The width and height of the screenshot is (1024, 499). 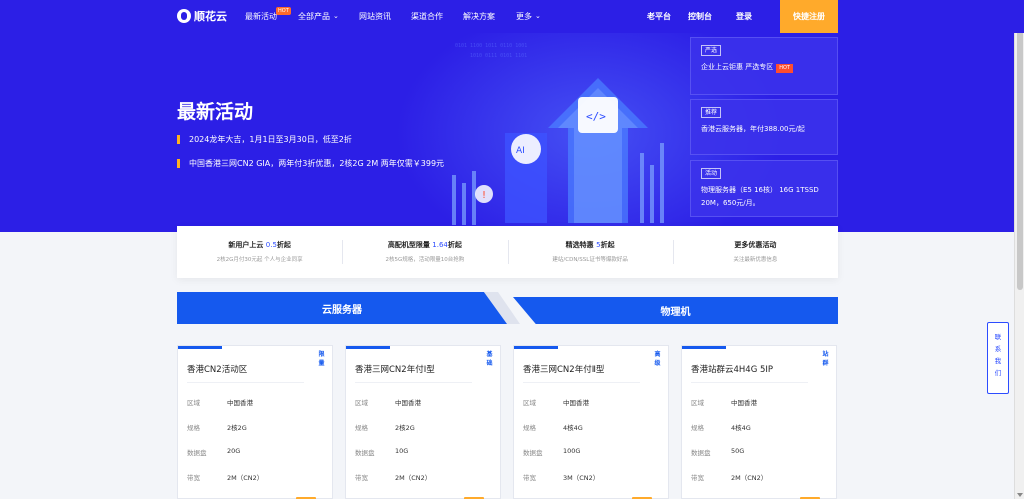 I want to click on contact-us-float: 联系我们, so click(x=998, y=358).